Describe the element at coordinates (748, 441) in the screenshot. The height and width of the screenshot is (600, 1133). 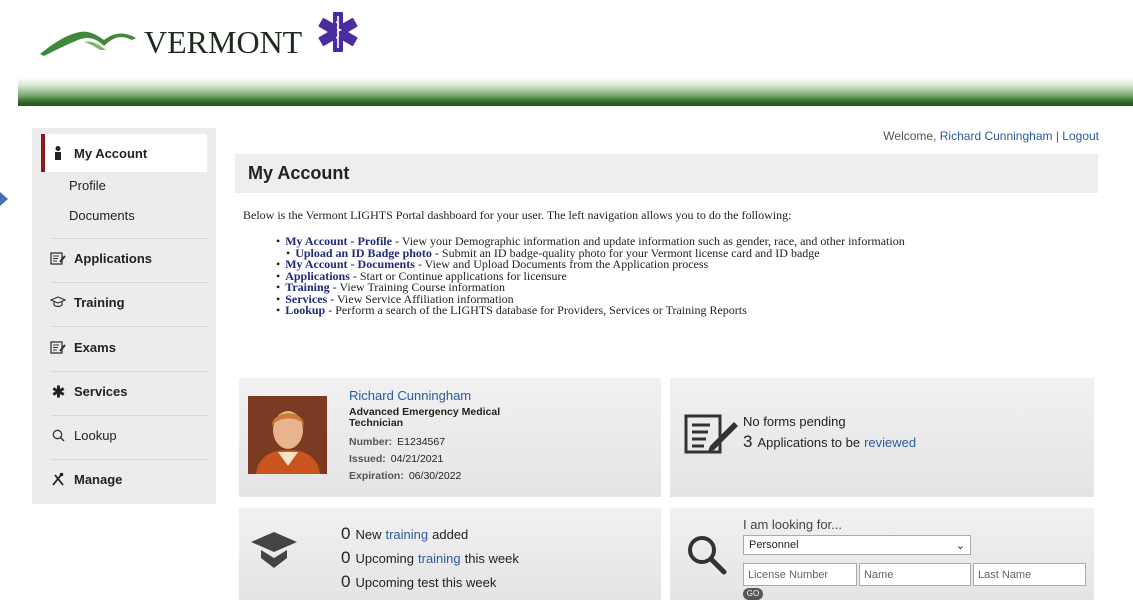
I see `count: 3` at that location.